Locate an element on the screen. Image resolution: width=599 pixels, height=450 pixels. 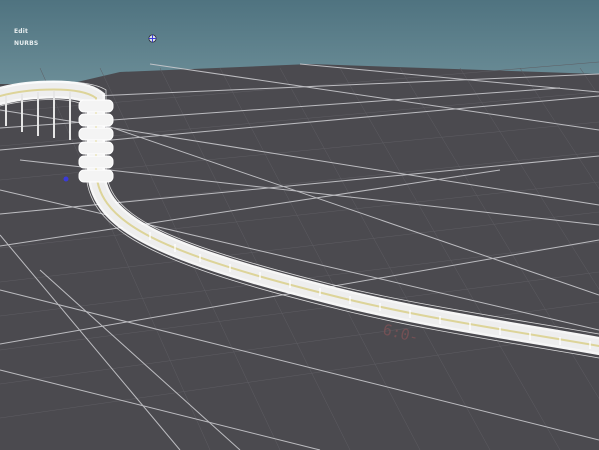
pivot-marker-icon is located at coordinates (66, 179).